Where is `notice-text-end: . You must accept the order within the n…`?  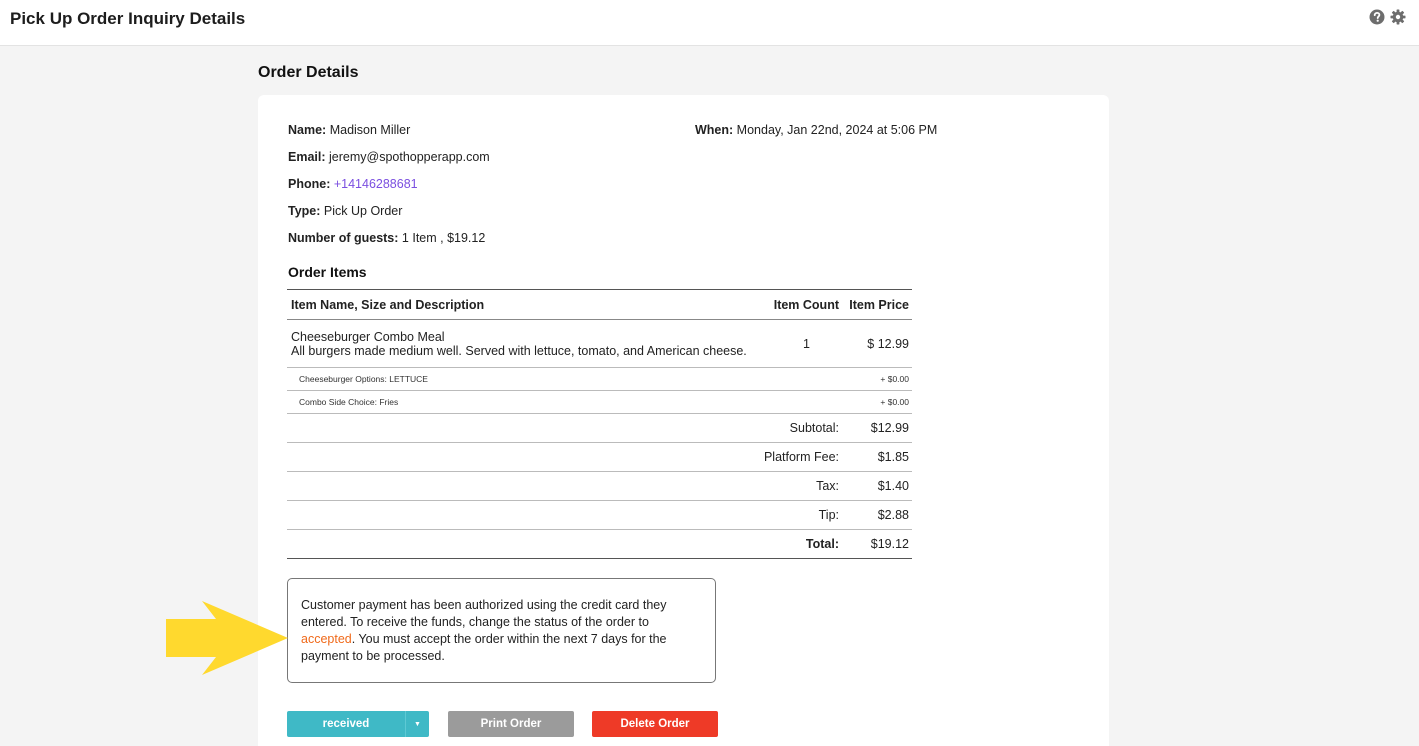
notice-text-end: . You must accept the order within the n… is located at coordinates (484, 647).